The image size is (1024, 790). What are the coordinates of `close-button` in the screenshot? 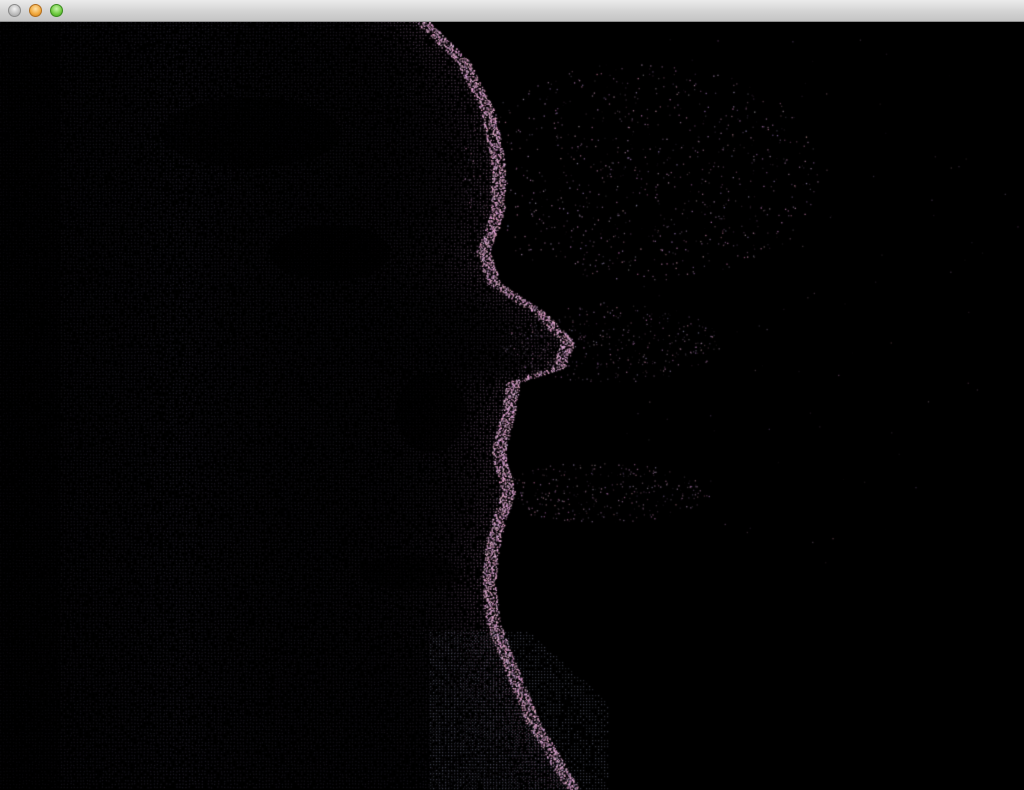 It's located at (14, 10).